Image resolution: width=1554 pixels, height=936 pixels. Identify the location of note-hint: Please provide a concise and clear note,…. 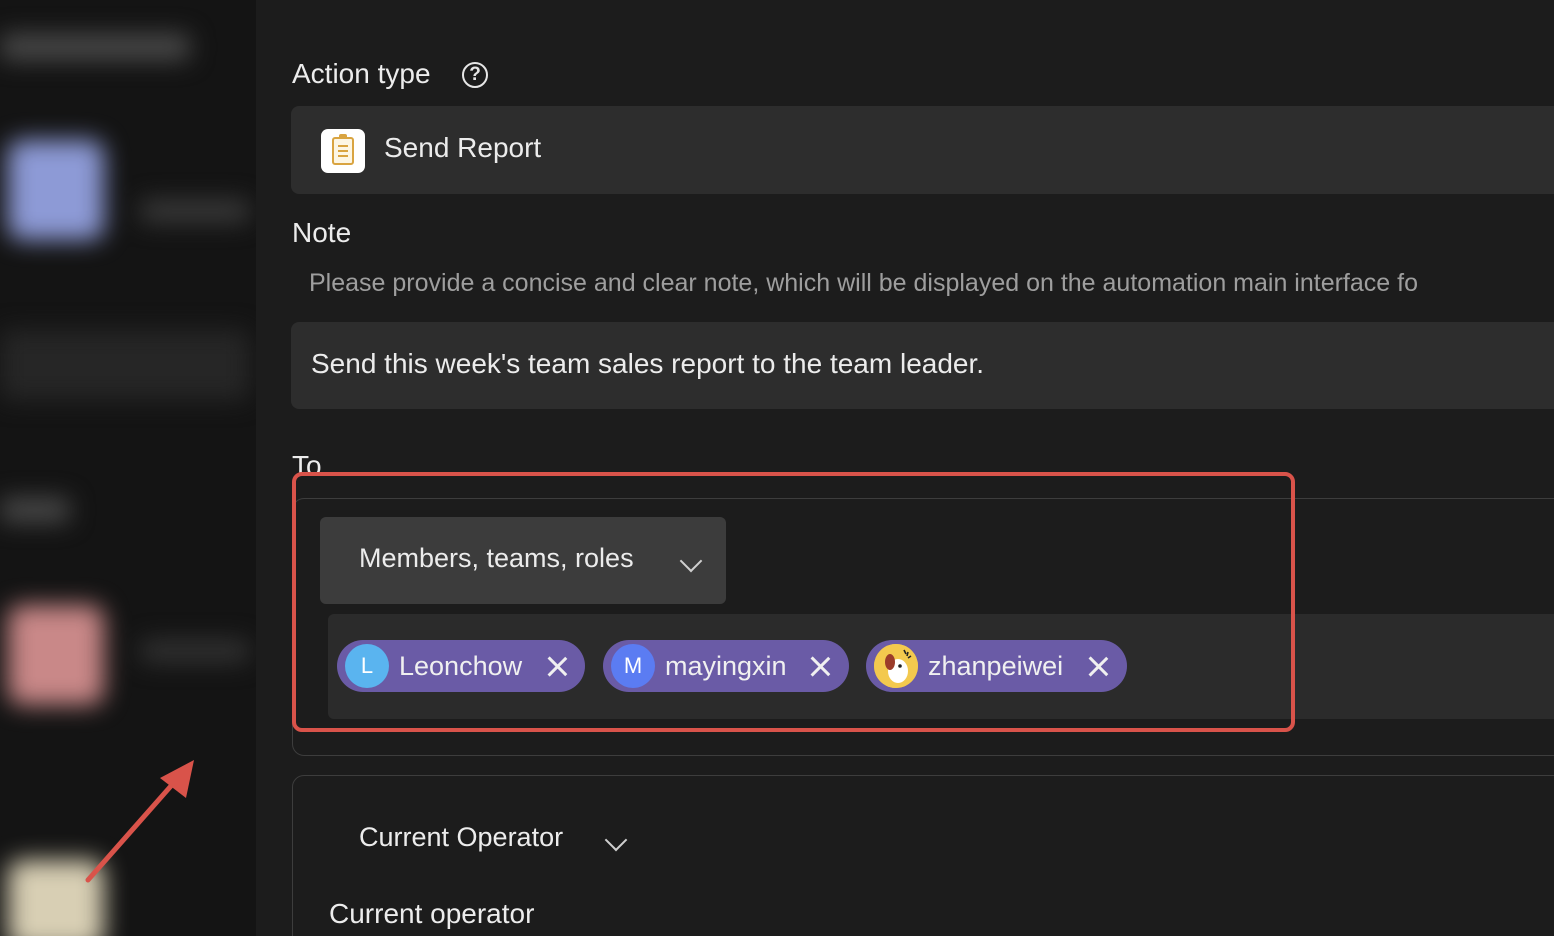
(863, 283).